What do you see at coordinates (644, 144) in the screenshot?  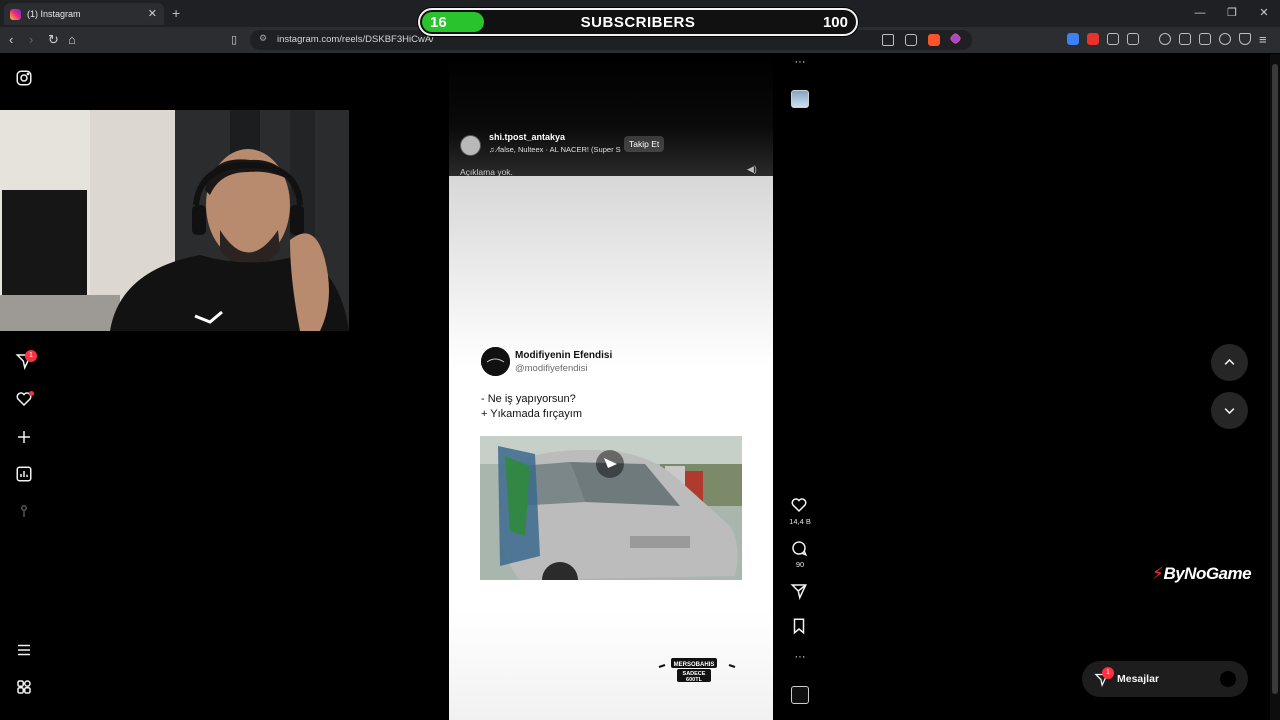 I see `follow-button: Takip Et` at bounding box center [644, 144].